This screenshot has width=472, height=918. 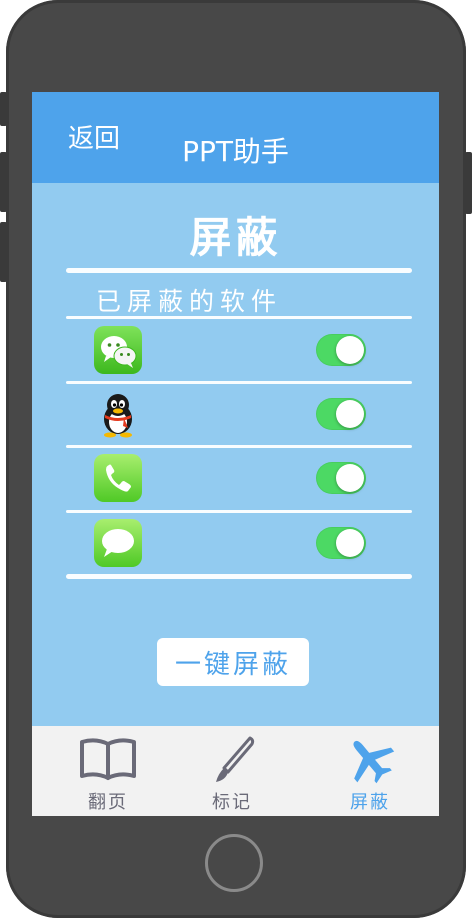 I want to click on qq-toggle, so click(x=341, y=414).